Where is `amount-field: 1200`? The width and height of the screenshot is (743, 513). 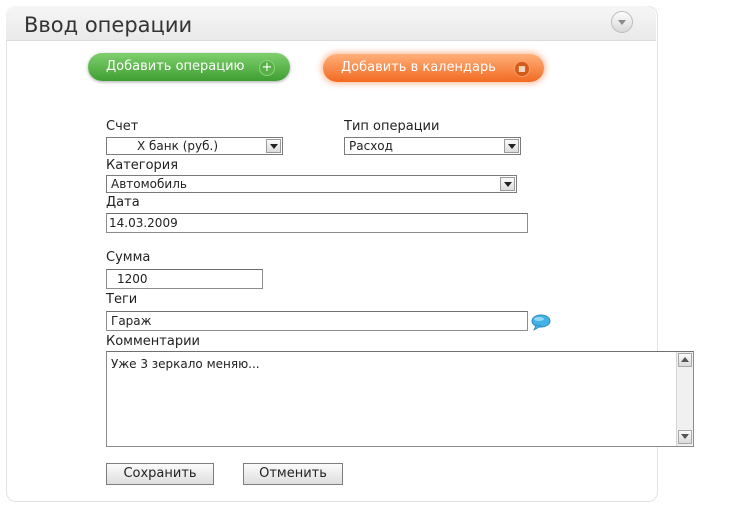 amount-field: 1200 is located at coordinates (184, 279).